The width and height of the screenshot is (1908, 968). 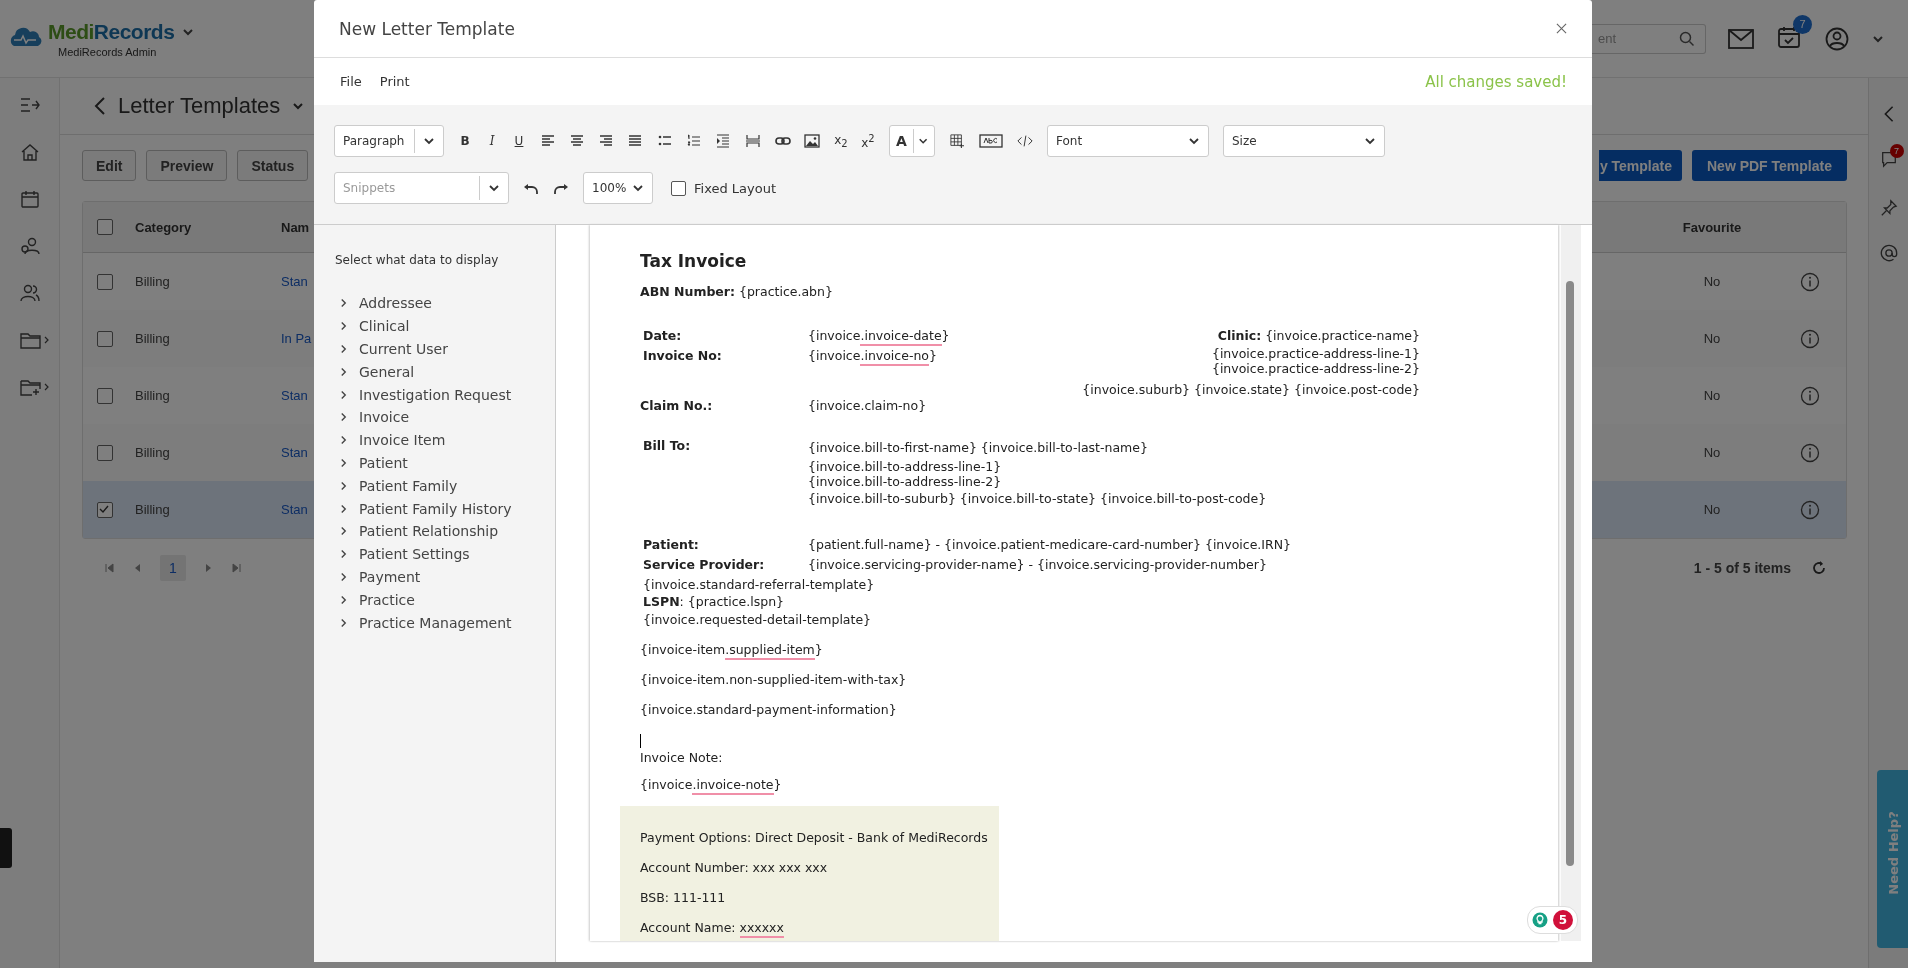 I want to click on align-left-icon, so click(x=548, y=141).